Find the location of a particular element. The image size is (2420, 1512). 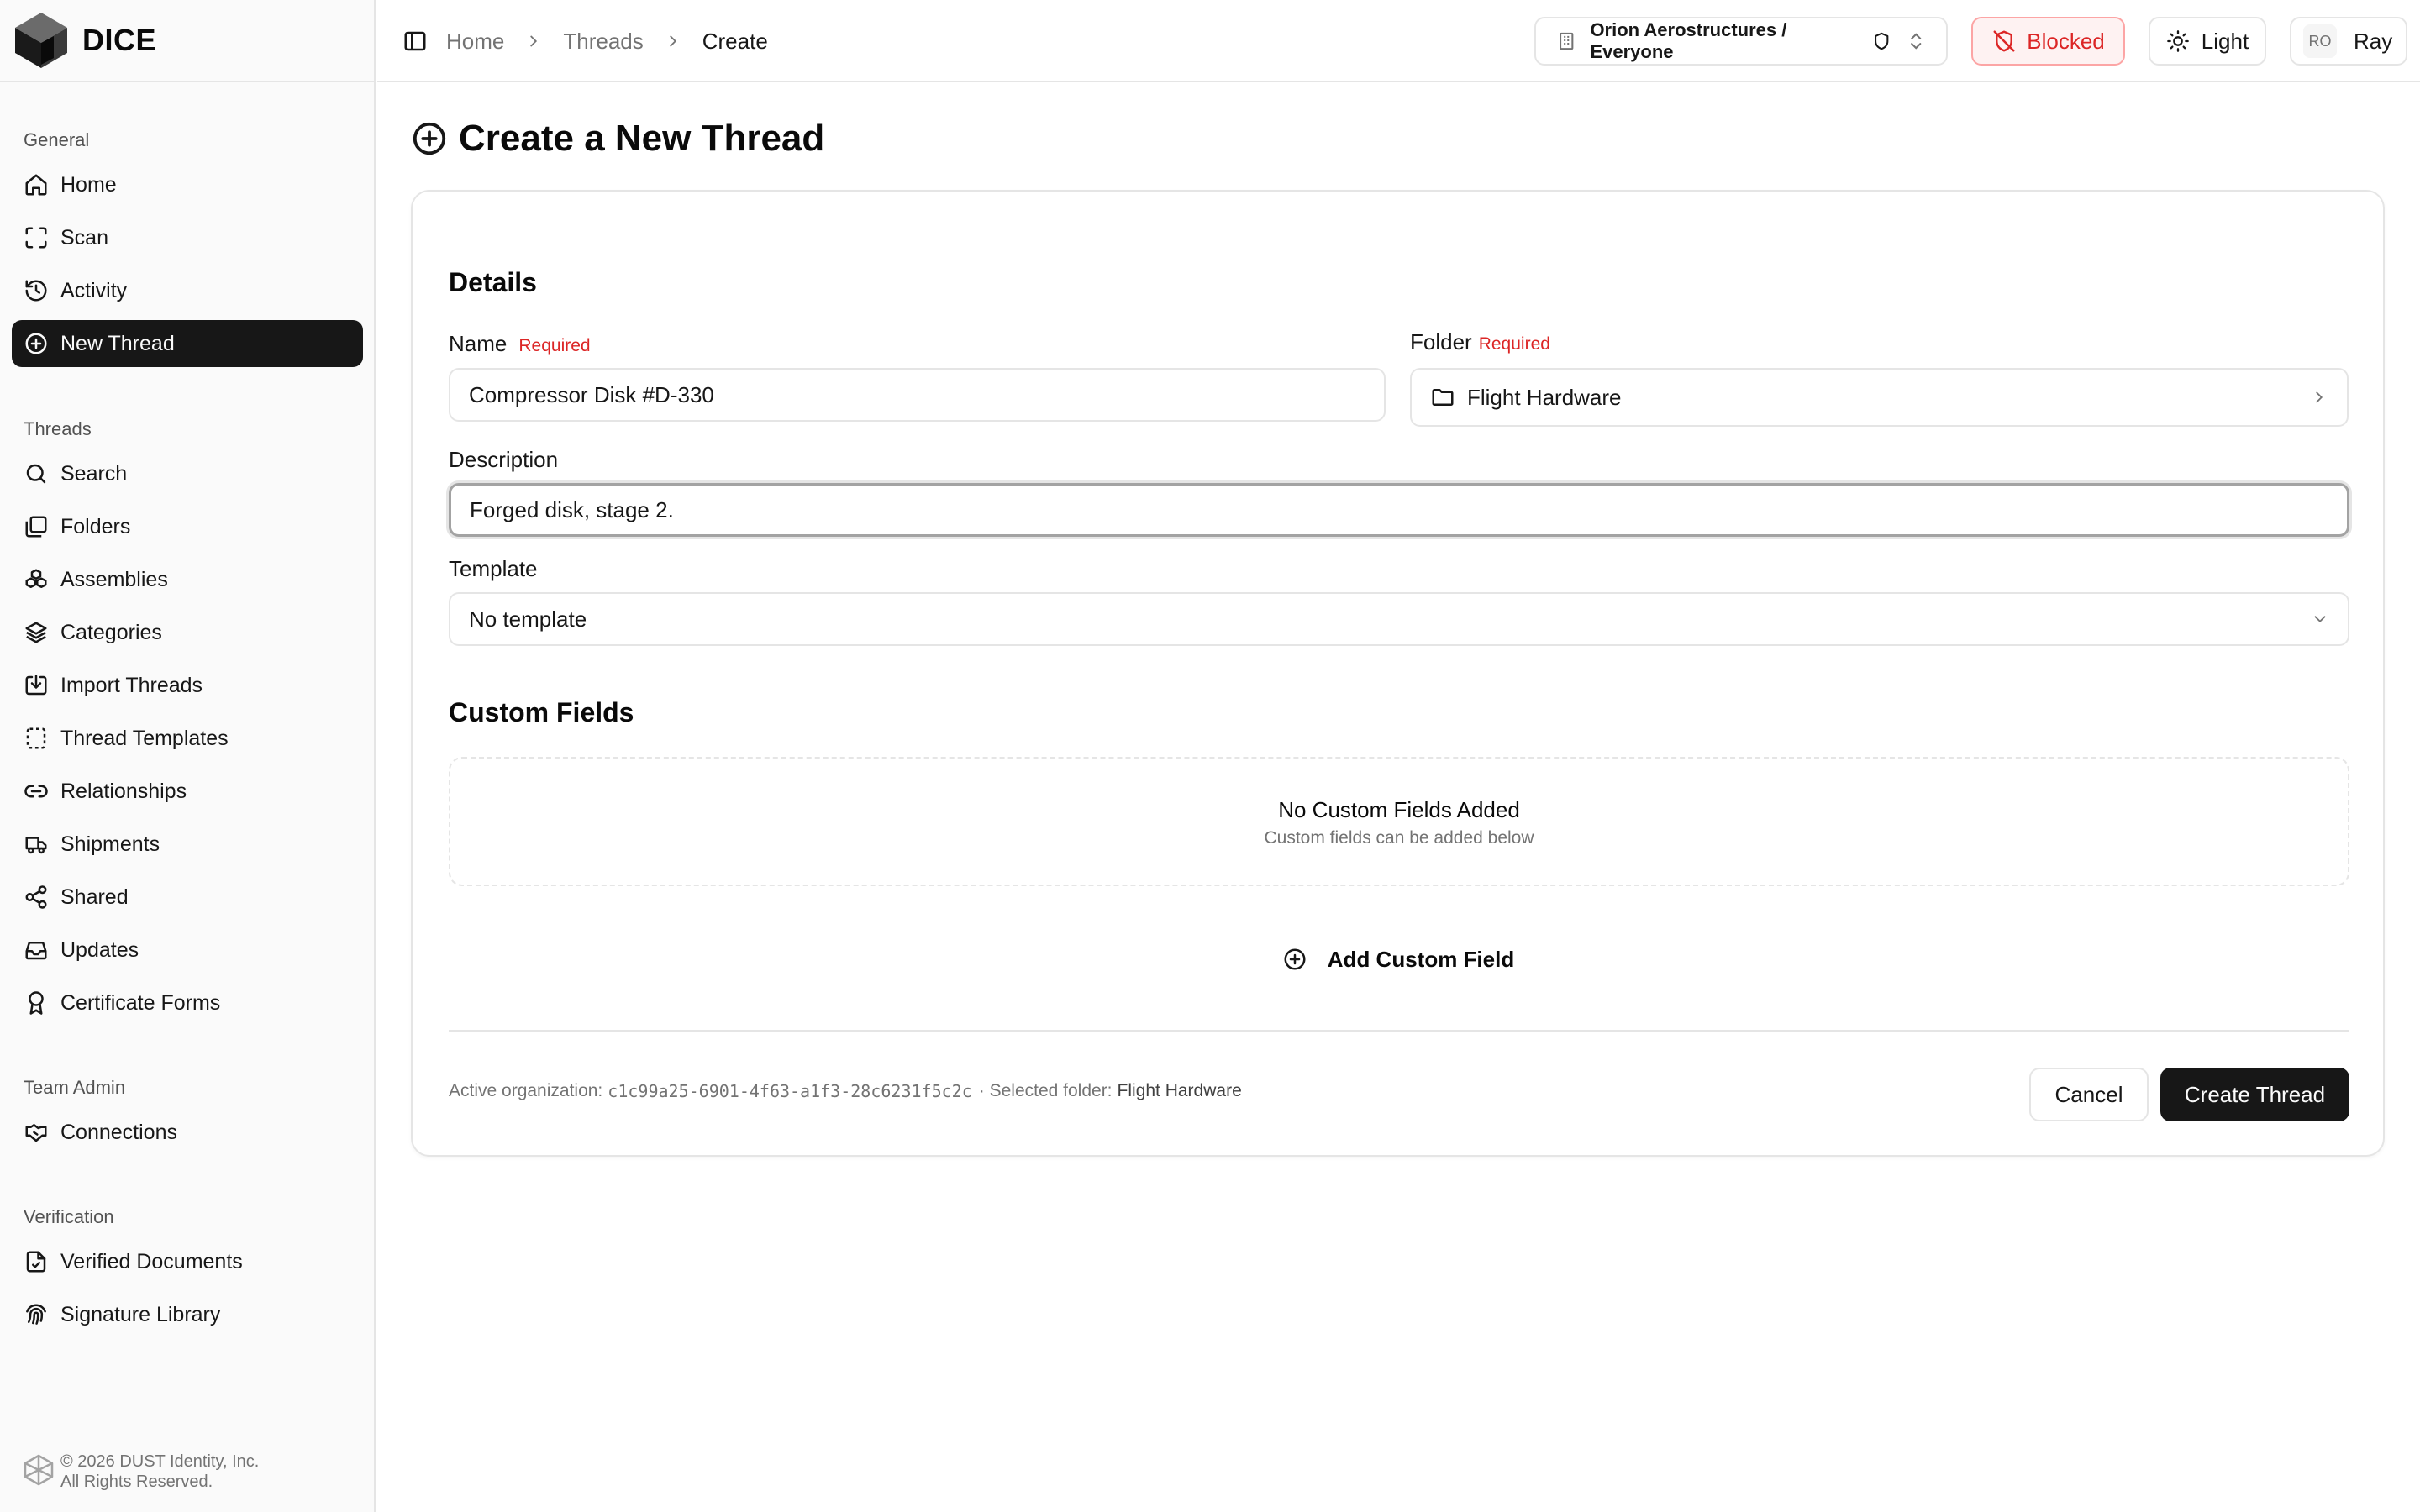

blocked-status-button: Blocked is located at coordinates (2048, 41).